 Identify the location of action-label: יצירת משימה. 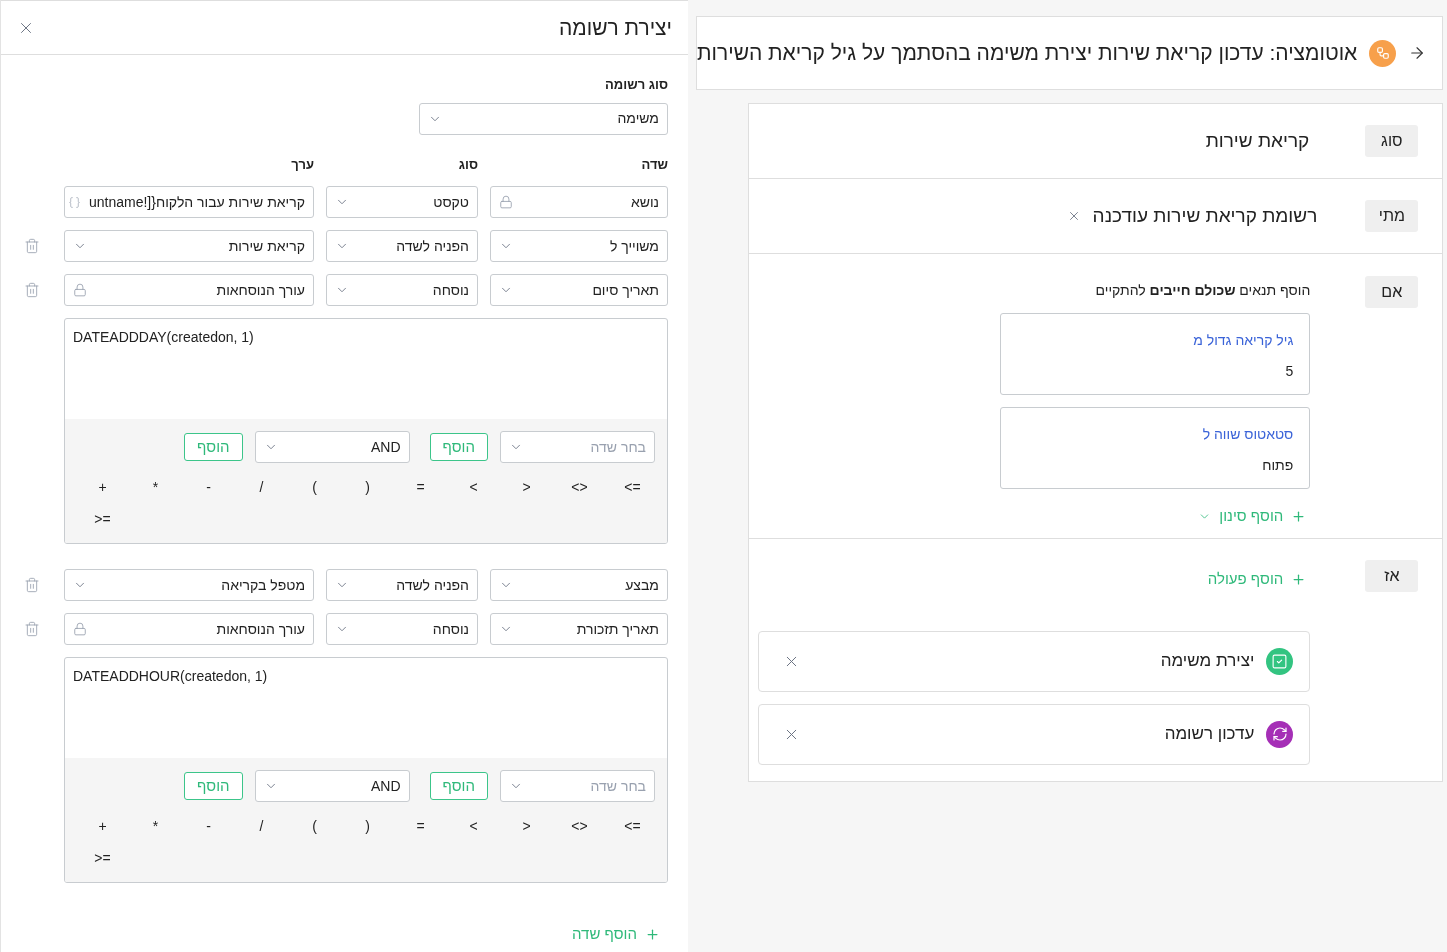
(1207, 661).